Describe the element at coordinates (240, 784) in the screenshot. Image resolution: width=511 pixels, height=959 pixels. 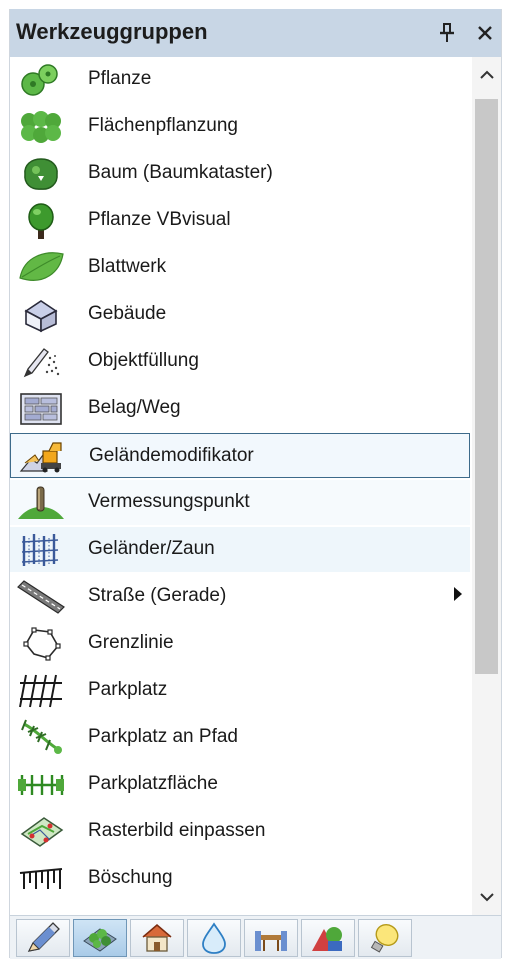
I see `list-item-parking-area: Parkplatzfläche` at that location.